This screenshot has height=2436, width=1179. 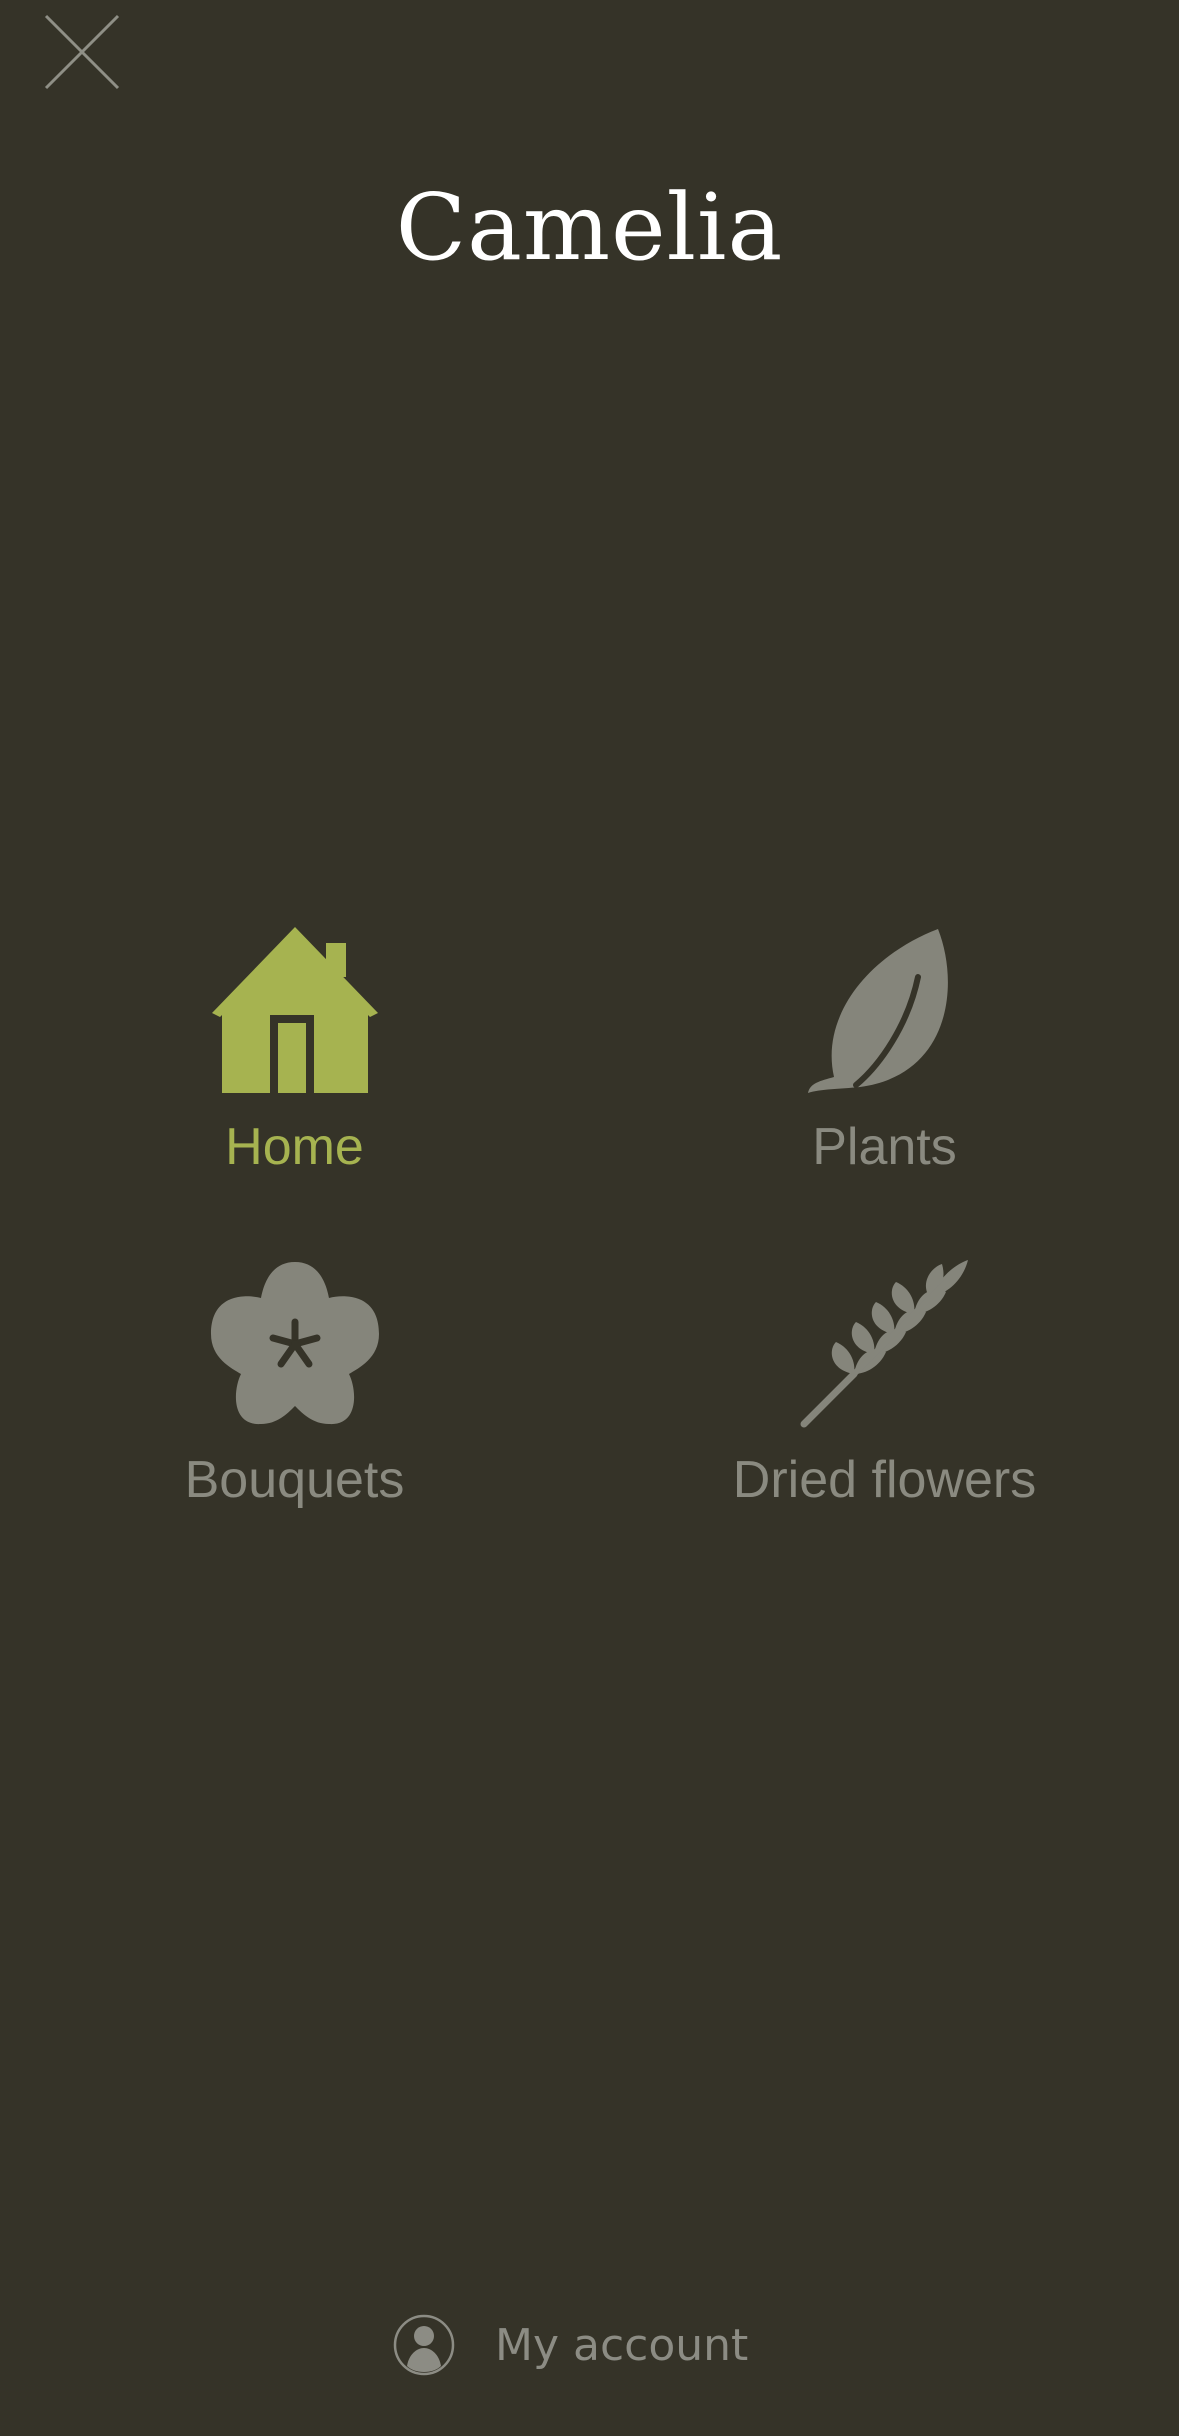 I want to click on nav-item-bouquets: Bouquets, so click(x=294, y=1408).